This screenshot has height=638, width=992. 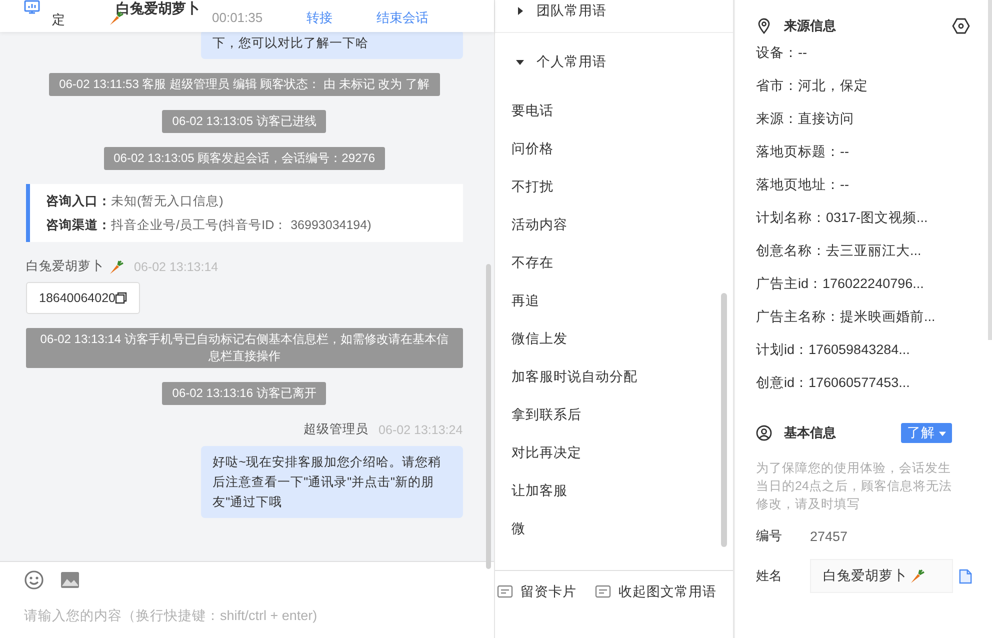 What do you see at coordinates (121, 298) in the screenshot?
I see `copy-icon` at bounding box center [121, 298].